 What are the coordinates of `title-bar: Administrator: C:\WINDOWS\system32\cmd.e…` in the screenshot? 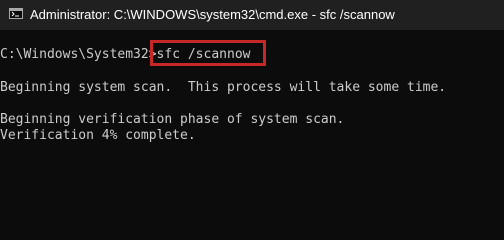 It's located at (252, 15).